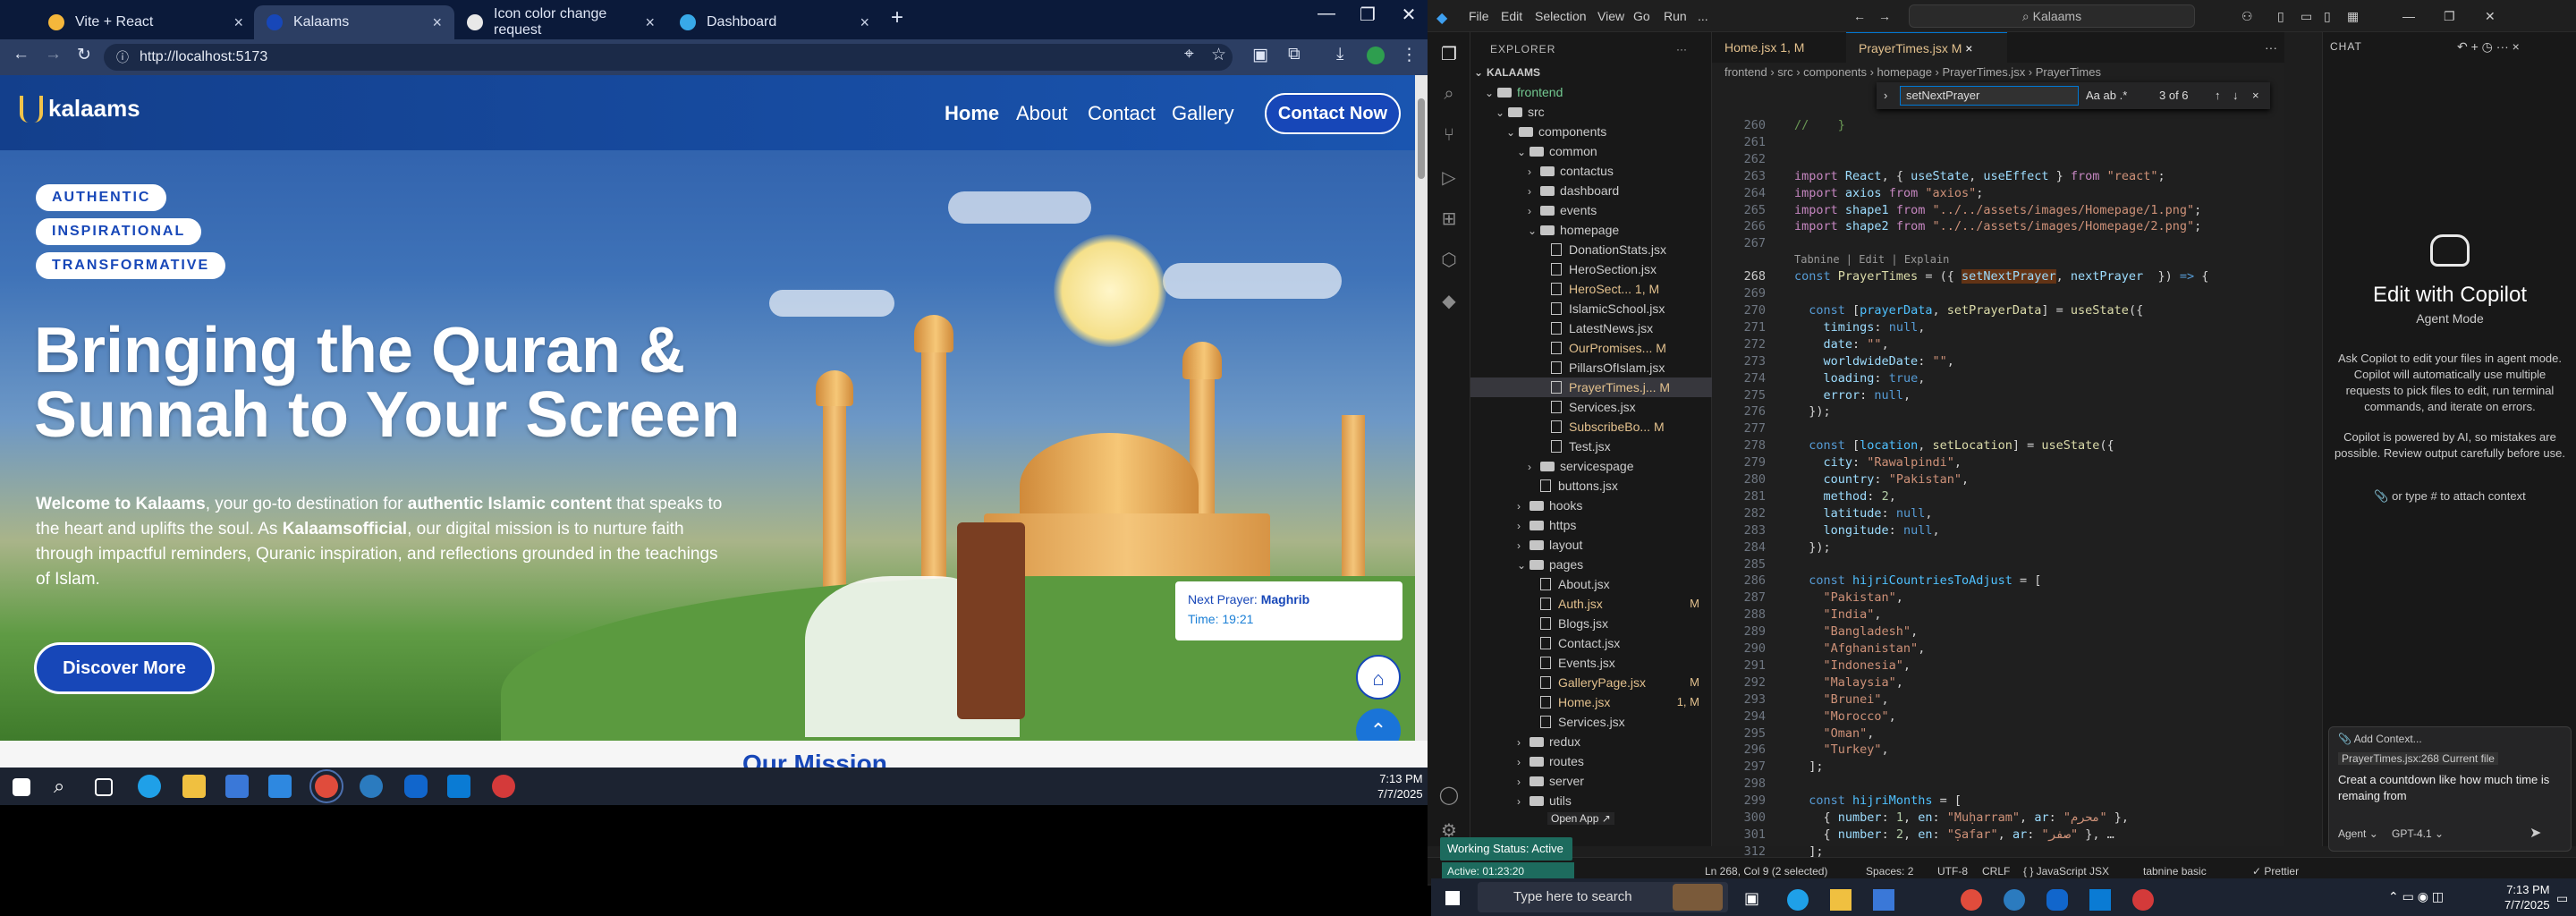 The width and height of the screenshot is (2576, 916). Describe the element at coordinates (21, 787) in the screenshot. I see `windows-start-icon` at that location.